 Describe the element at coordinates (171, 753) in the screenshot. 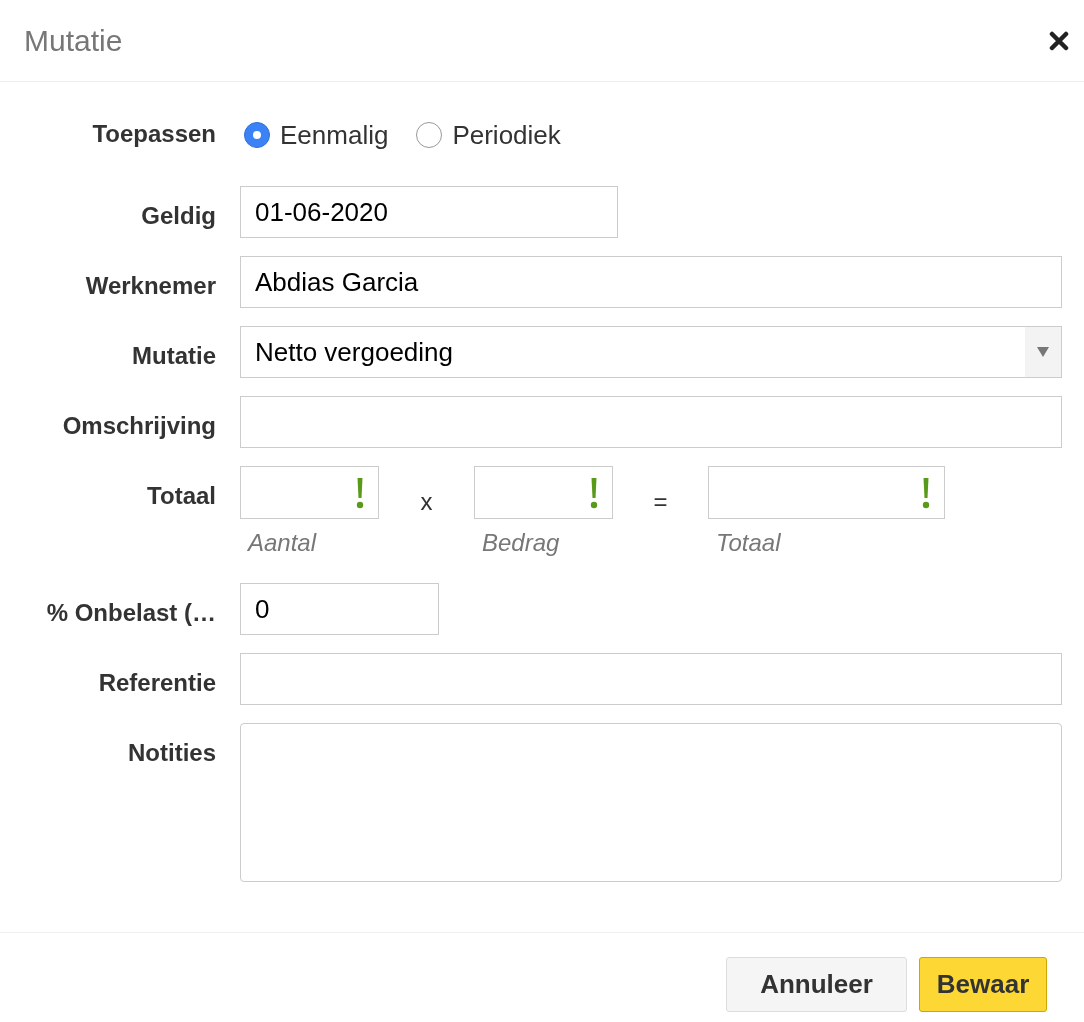

I see `field-label: Notities` at that location.